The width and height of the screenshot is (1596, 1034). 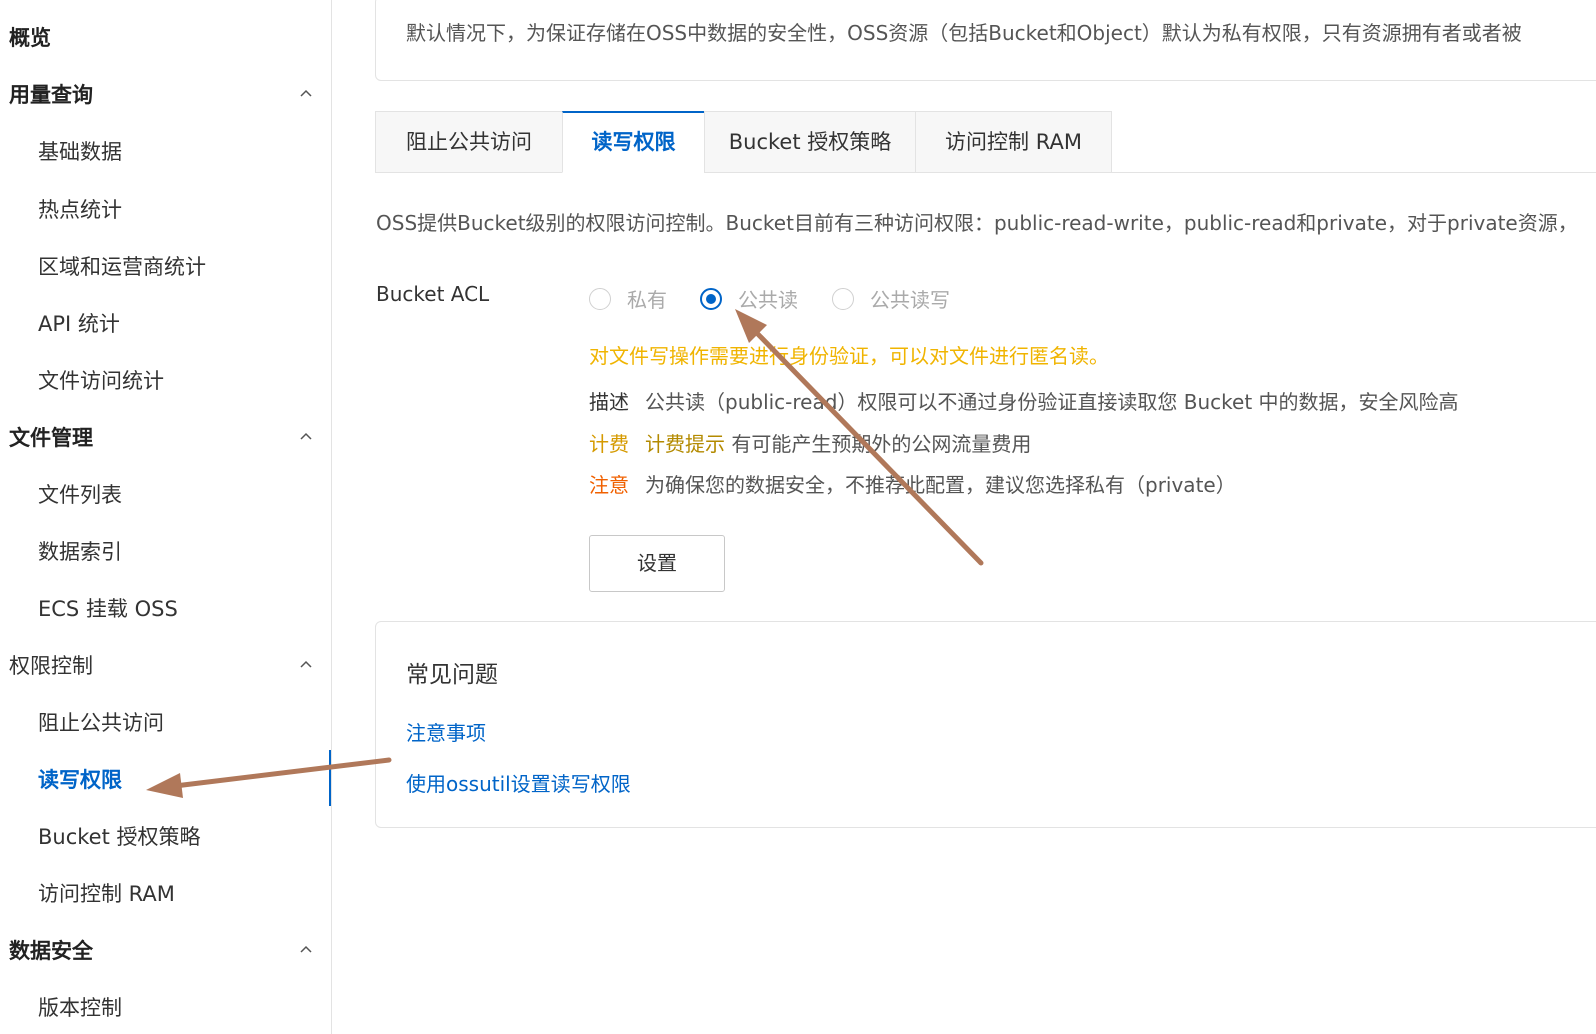 I want to click on fee-key: 计费, so click(x=609, y=444).